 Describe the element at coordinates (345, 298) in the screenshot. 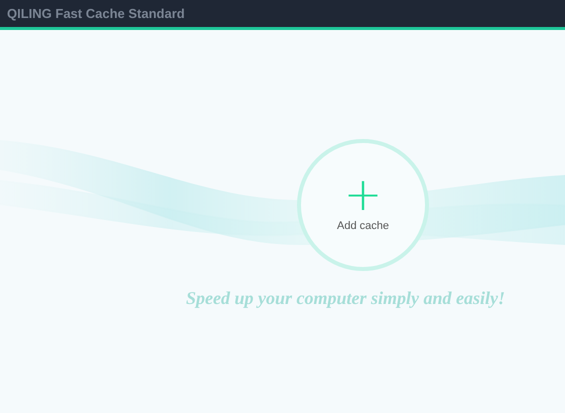

I see `slogan: Speed up your computer simply and easily!` at that location.